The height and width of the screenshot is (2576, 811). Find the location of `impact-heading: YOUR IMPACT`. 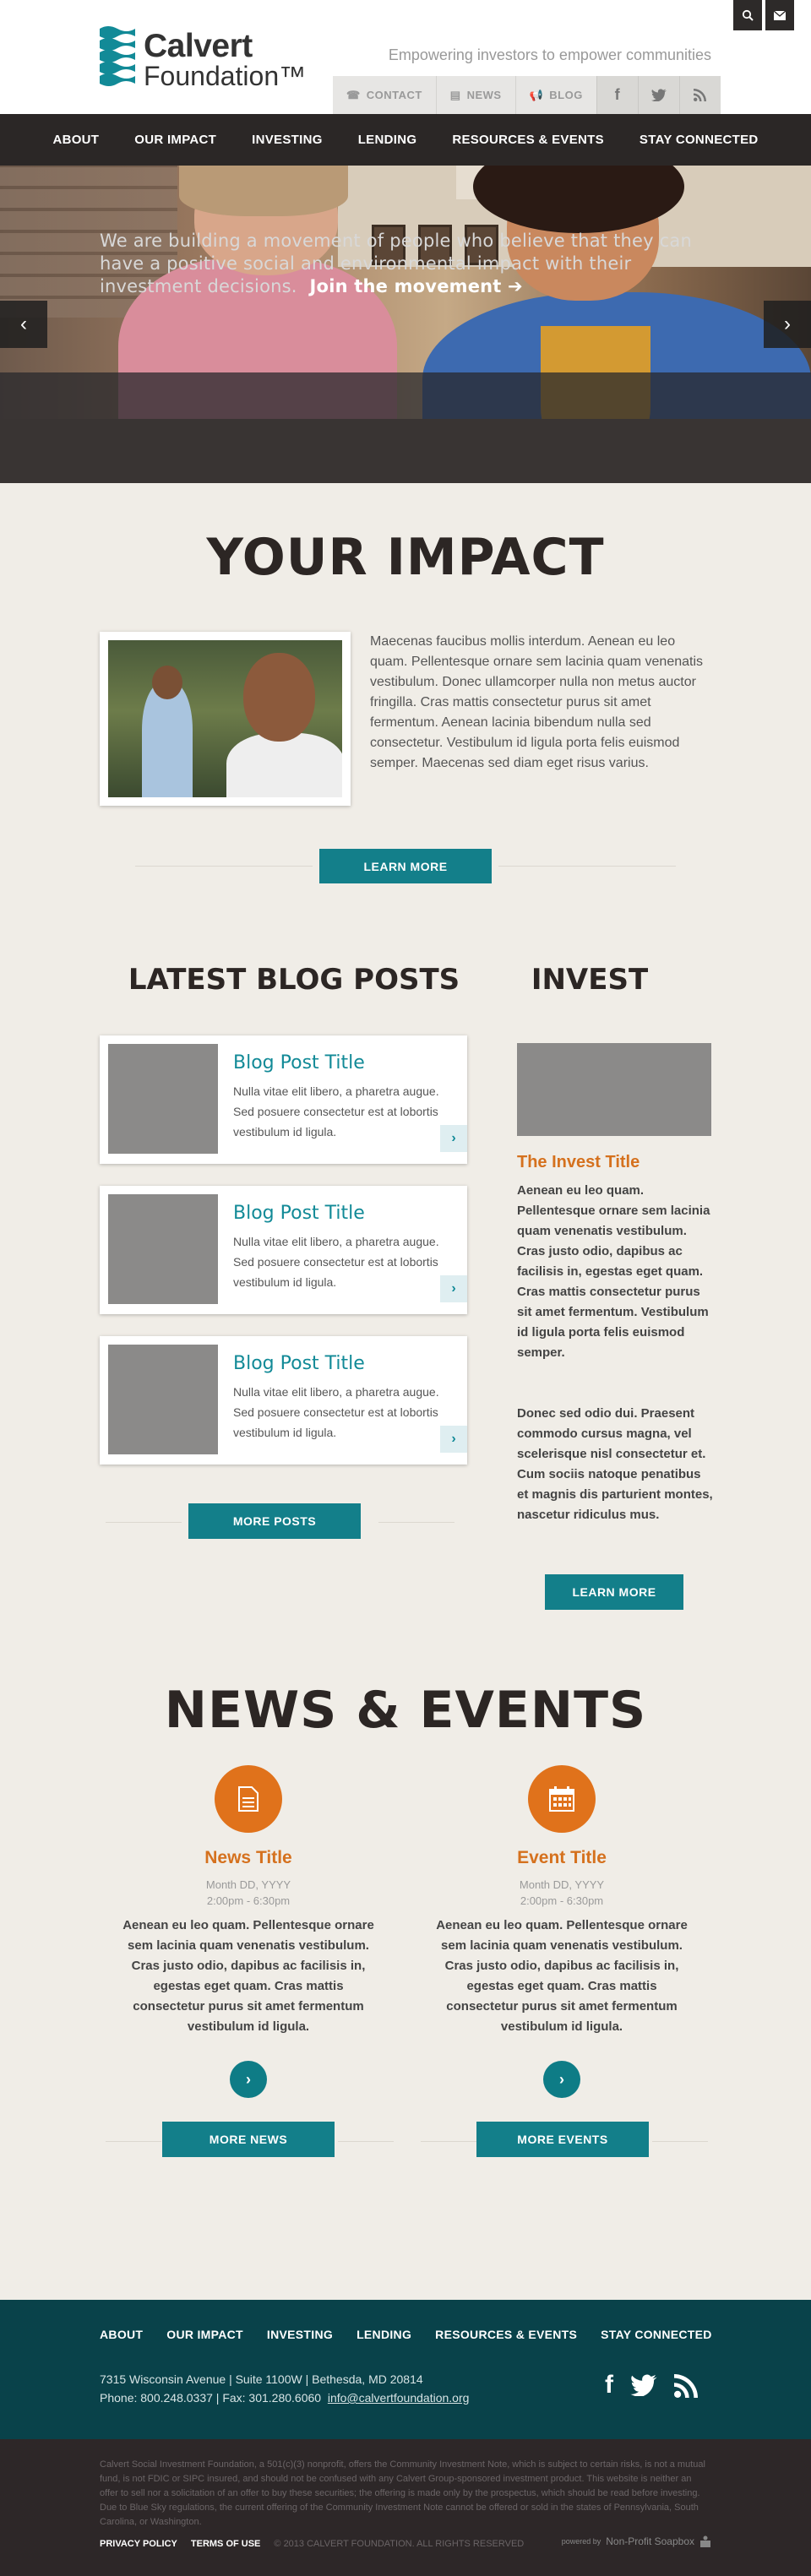

impact-heading: YOUR IMPACT is located at coordinates (406, 557).